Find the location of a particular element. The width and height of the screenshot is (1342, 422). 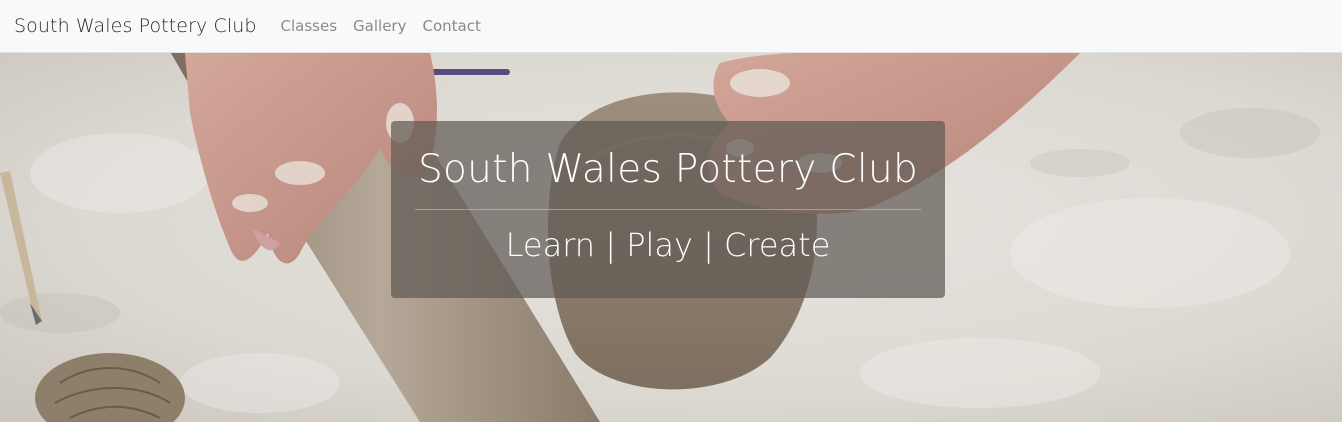

nav-link-classes: Classes is located at coordinates (309, 26).